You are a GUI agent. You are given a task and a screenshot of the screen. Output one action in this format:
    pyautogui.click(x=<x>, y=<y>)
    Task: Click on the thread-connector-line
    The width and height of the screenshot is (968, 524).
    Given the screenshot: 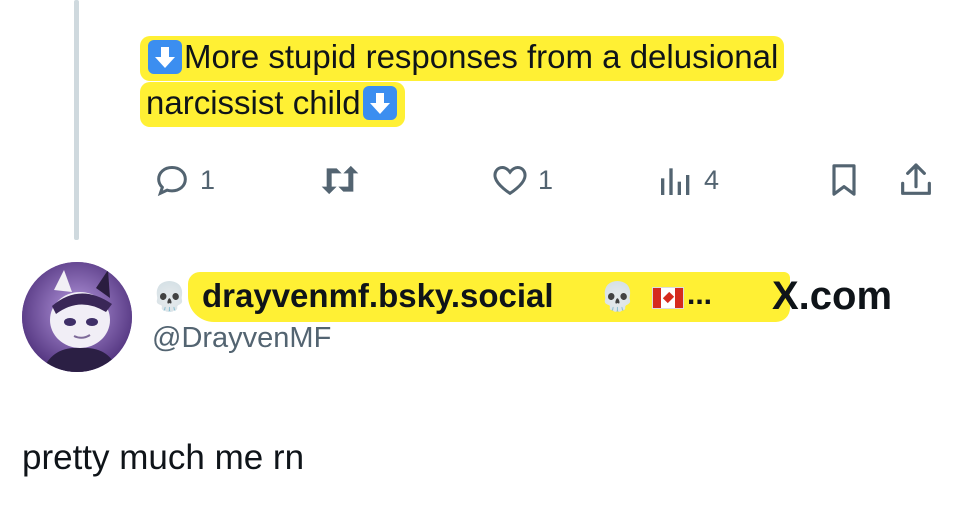 What is the action you would take?
    pyautogui.click(x=76, y=120)
    